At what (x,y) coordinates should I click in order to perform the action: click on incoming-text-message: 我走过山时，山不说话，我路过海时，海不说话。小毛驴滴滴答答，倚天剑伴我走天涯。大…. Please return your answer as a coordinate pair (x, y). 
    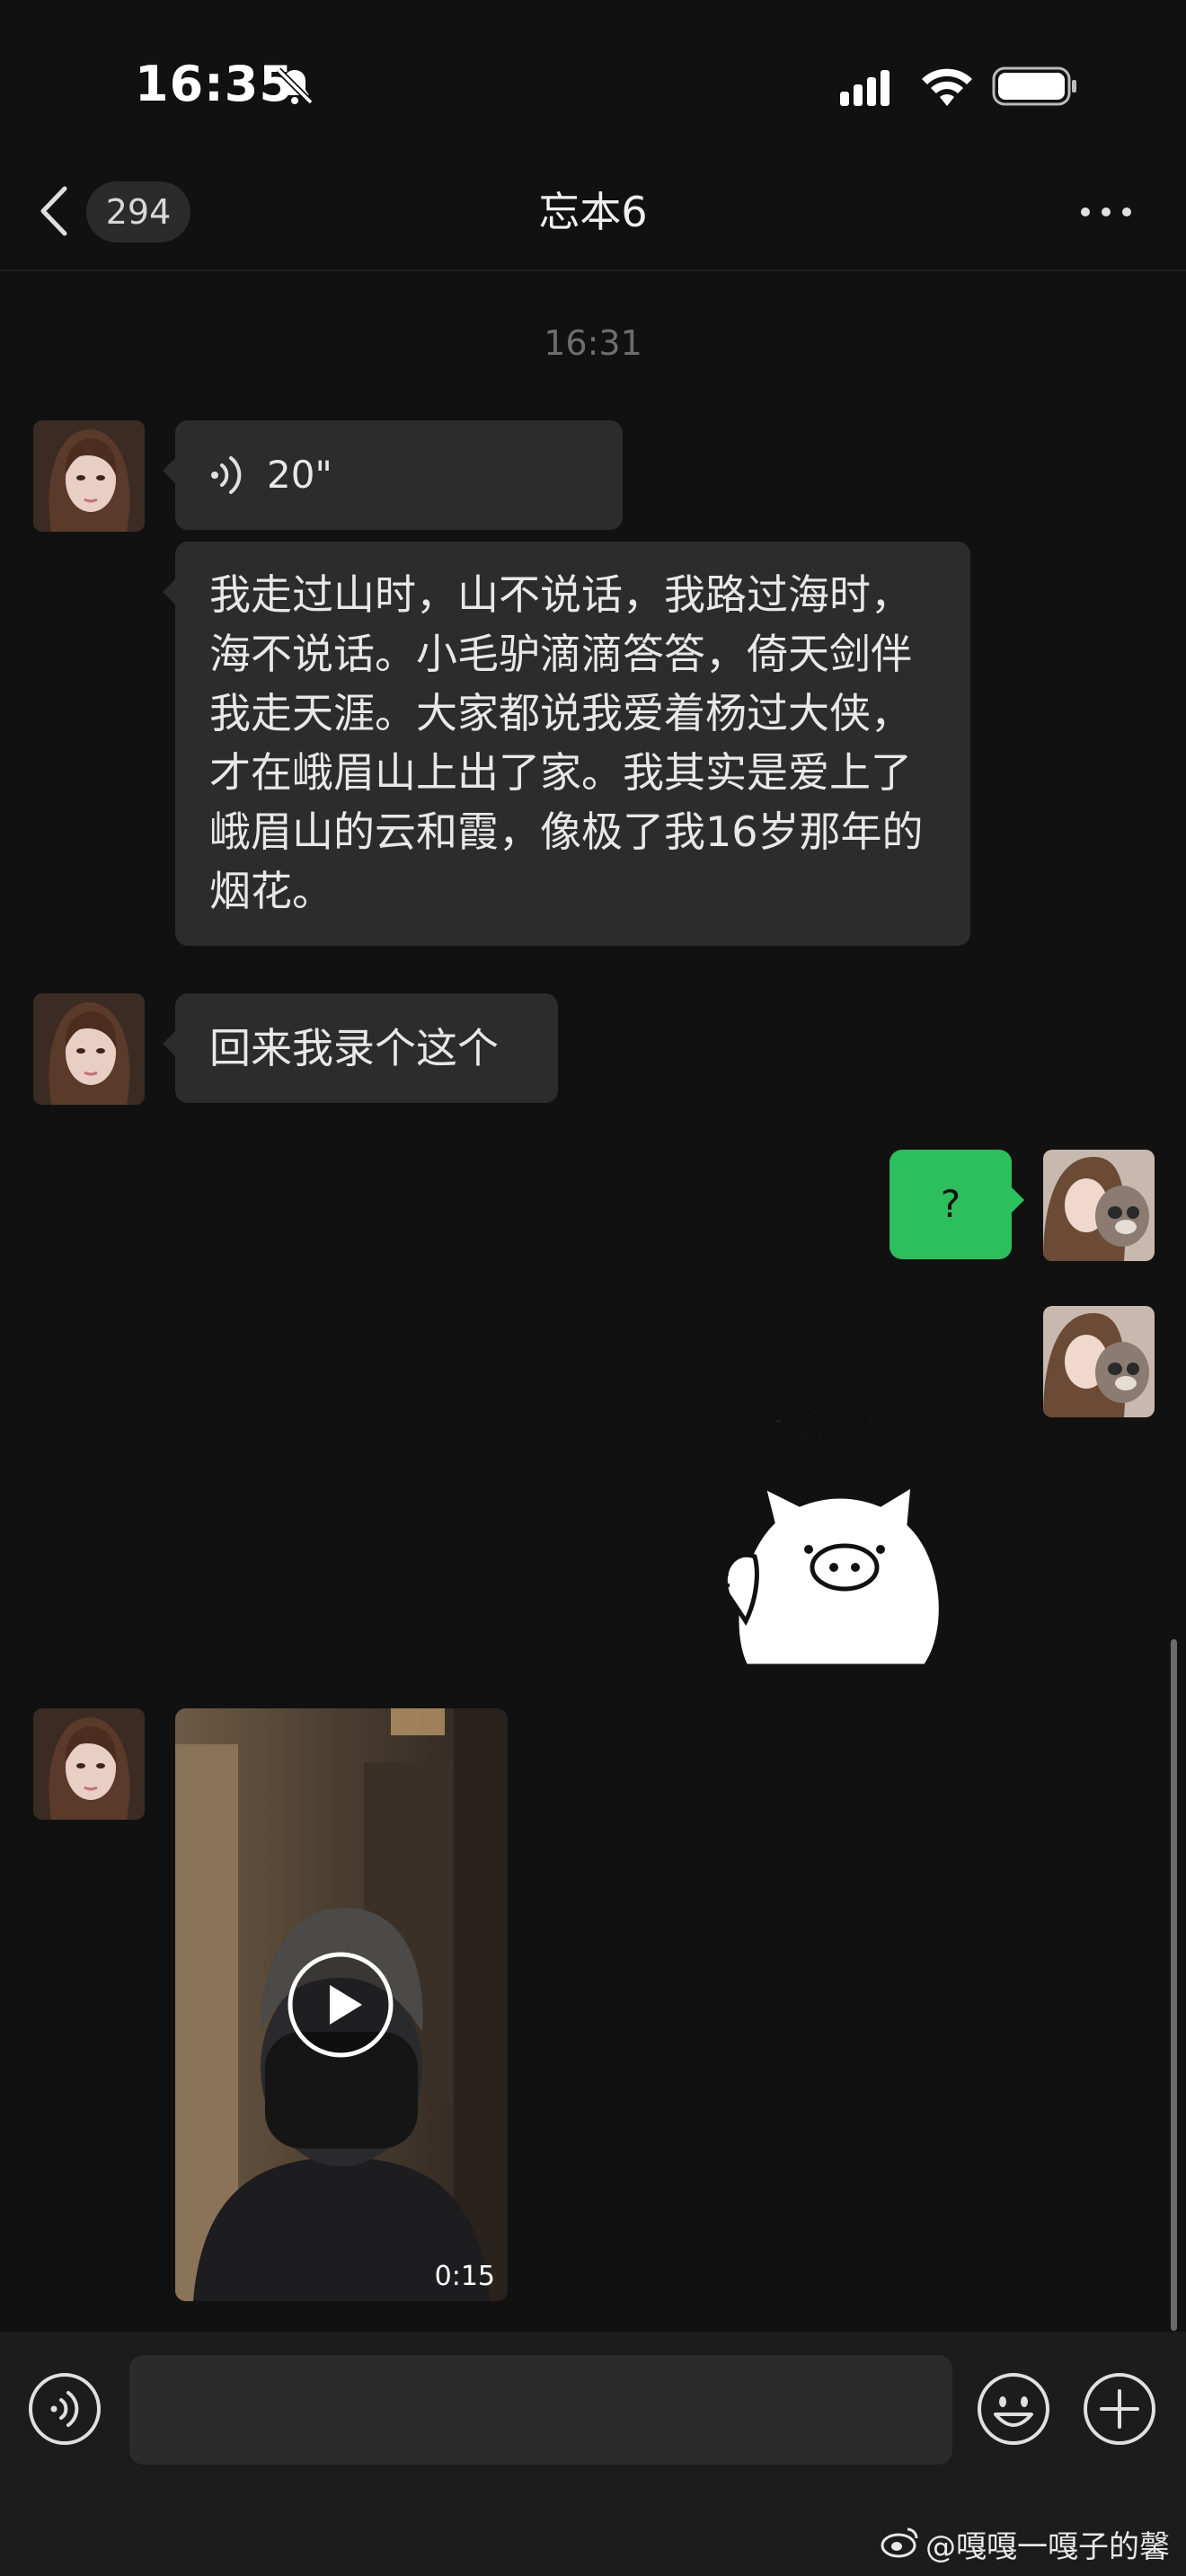
    Looking at the image, I should click on (566, 744).